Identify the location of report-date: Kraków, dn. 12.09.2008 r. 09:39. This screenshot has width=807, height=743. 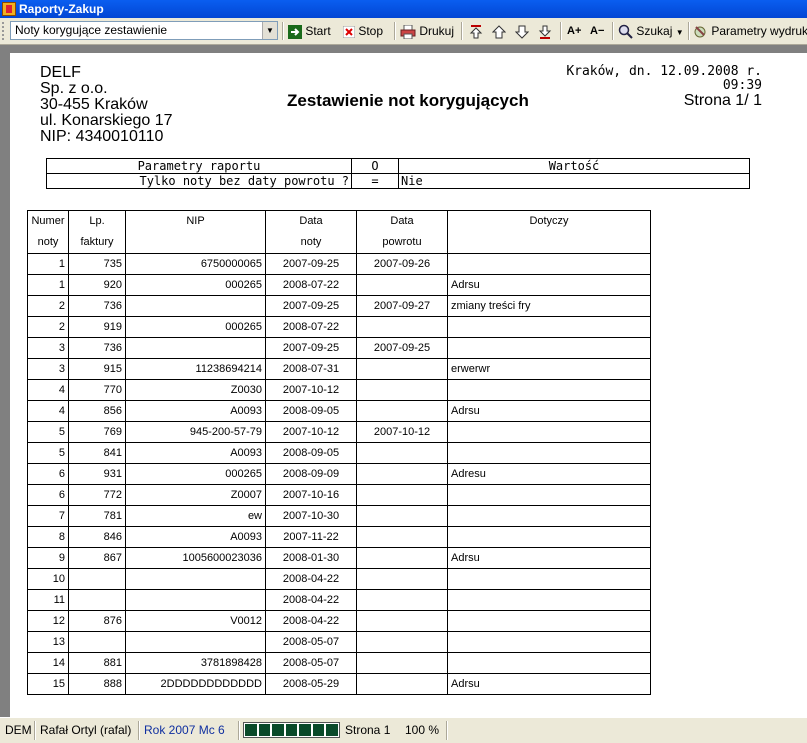
(664, 79).